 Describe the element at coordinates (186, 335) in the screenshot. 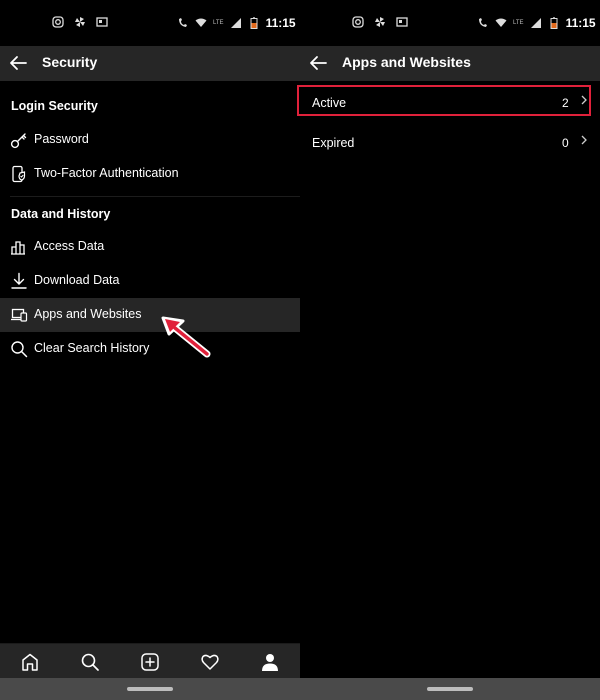

I see `annotation-arrow-icon` at that location.